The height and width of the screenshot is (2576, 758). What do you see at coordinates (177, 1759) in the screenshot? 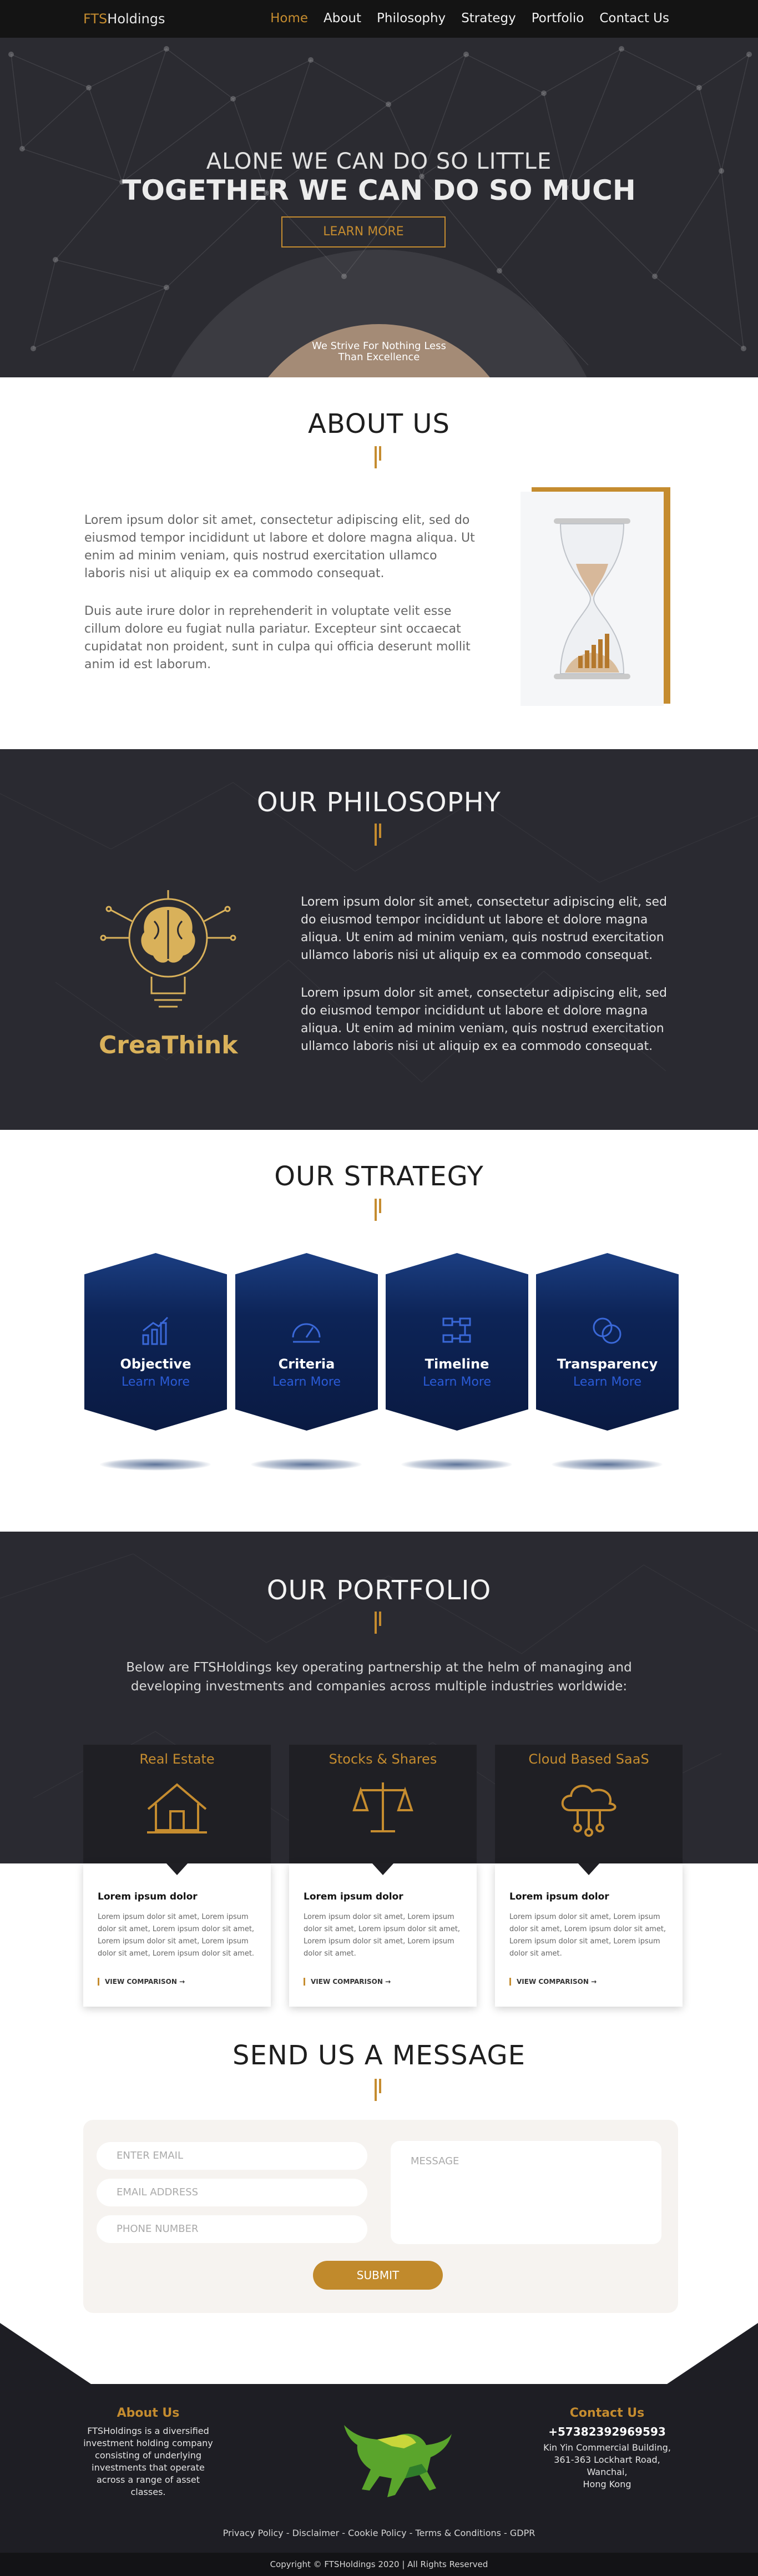
I see `portfolio-category: Real Estate` at bounding box center [177, 1759].